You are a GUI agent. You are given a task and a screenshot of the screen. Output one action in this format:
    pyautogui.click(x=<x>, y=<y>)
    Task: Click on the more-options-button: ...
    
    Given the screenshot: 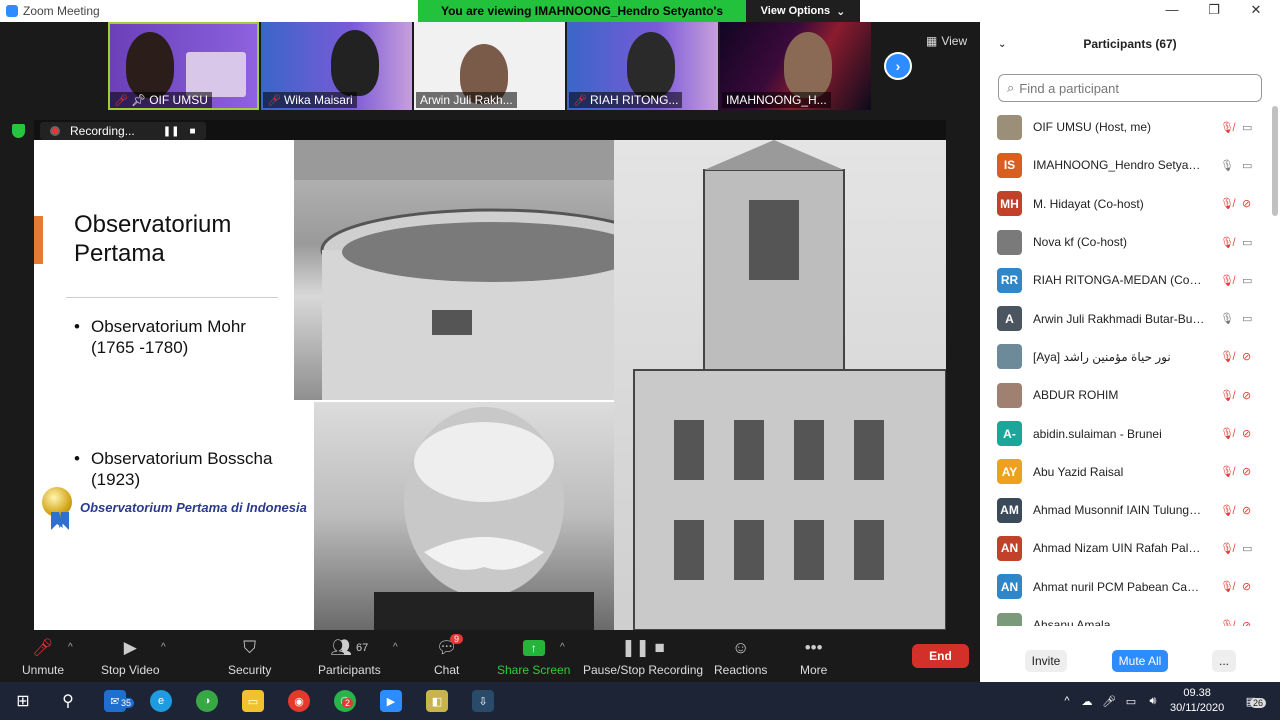 What is the action you would take?
    pyautogui.click(x=1224, y=661)
    